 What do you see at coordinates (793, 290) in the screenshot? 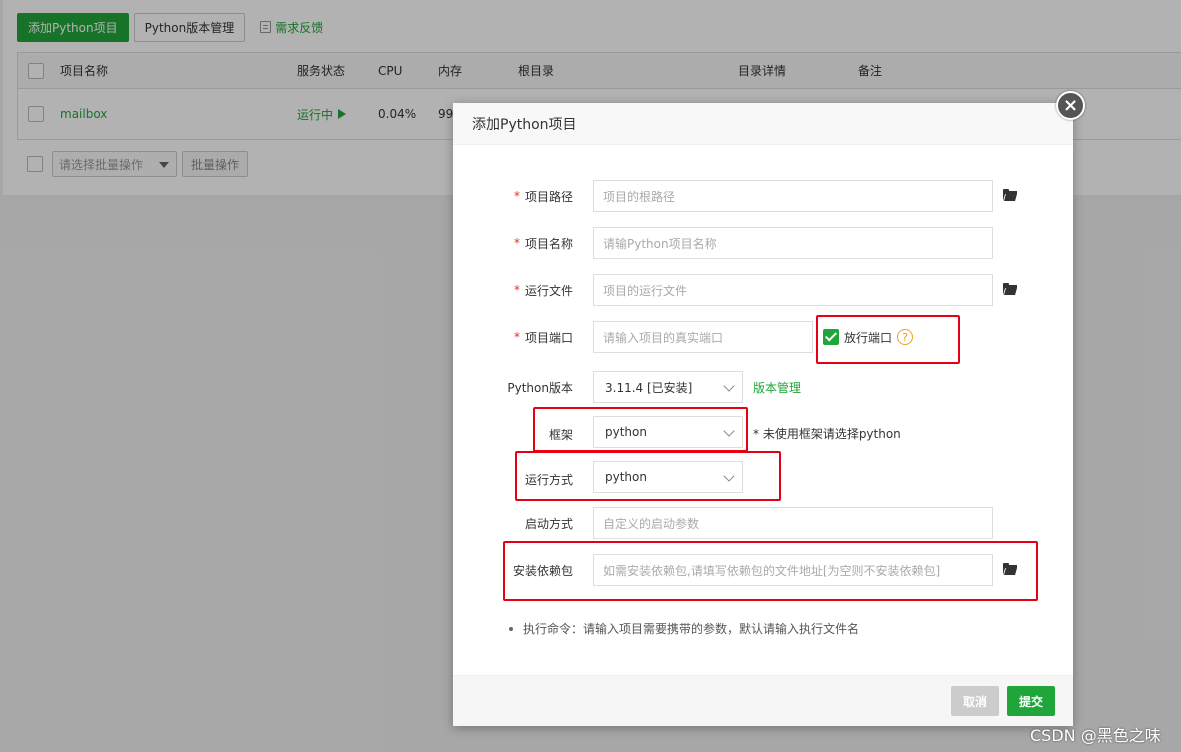
I see `run-file-input: 项目的运行文件` at bounding box center [793, 290].